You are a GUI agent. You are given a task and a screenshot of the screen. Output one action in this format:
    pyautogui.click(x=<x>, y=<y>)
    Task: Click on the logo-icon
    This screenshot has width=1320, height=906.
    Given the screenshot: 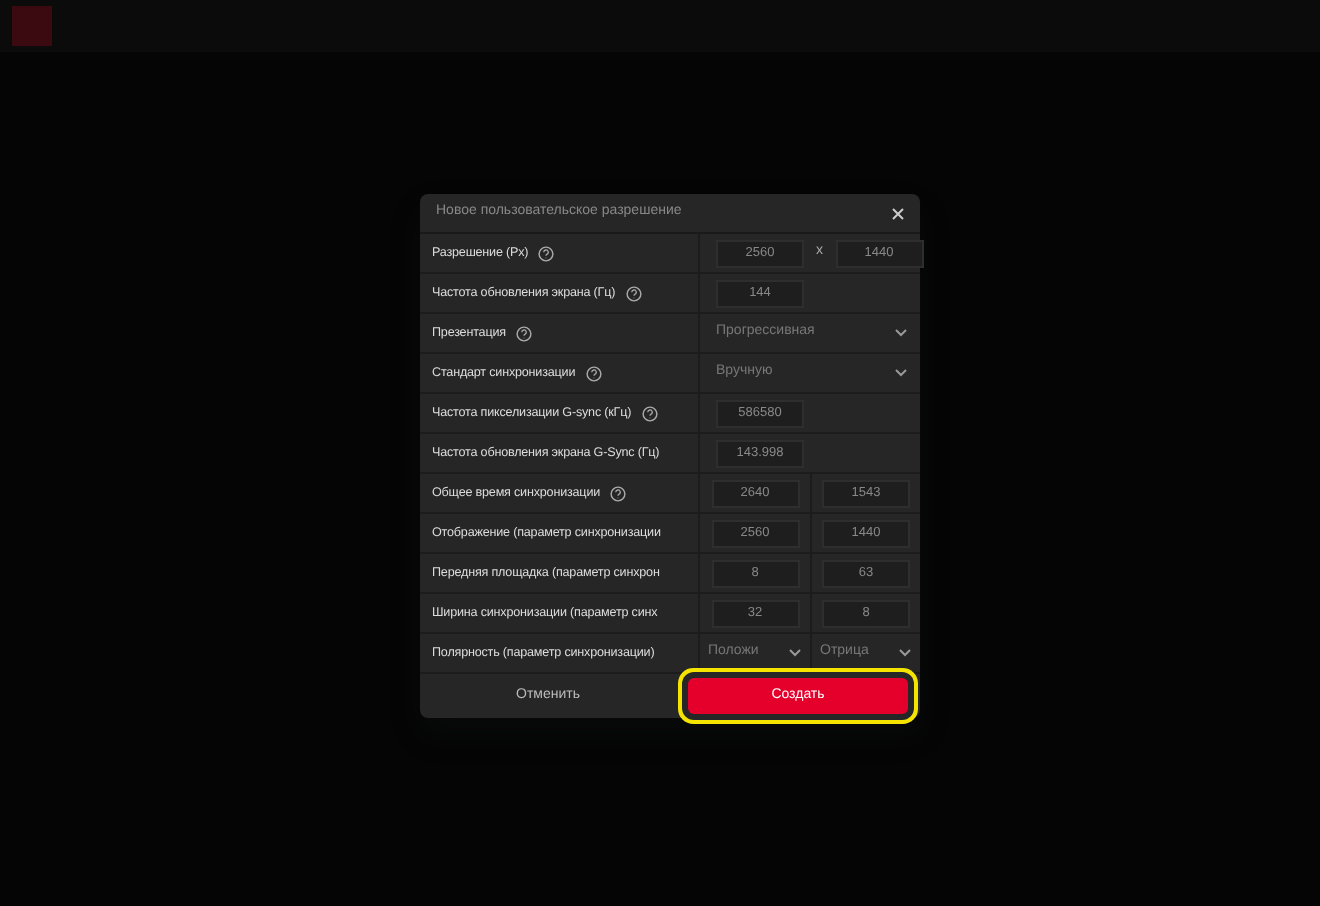 What is the action you would take?
    pyautogui.click(x=32, y=26)
    